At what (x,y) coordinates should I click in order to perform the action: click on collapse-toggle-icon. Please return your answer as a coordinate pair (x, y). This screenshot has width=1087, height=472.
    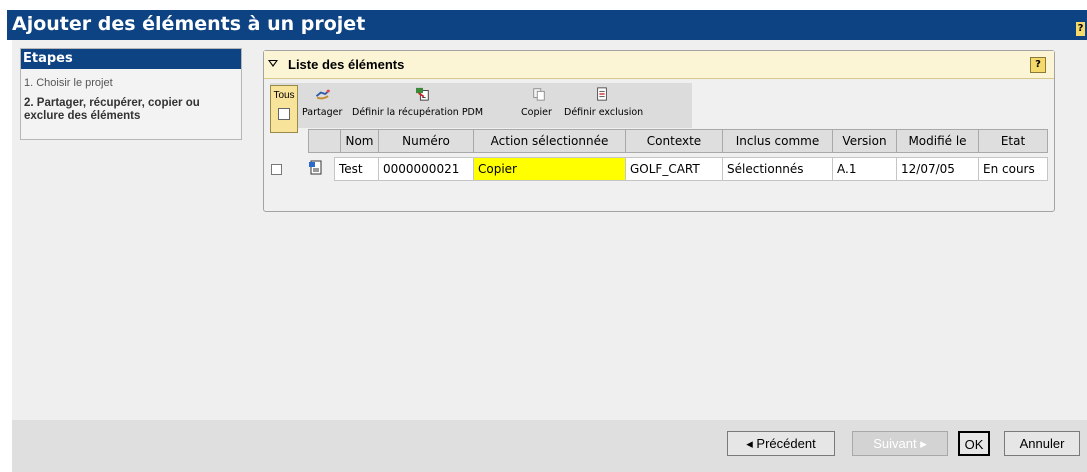
    Looking at the image, I should click on (273, 63).